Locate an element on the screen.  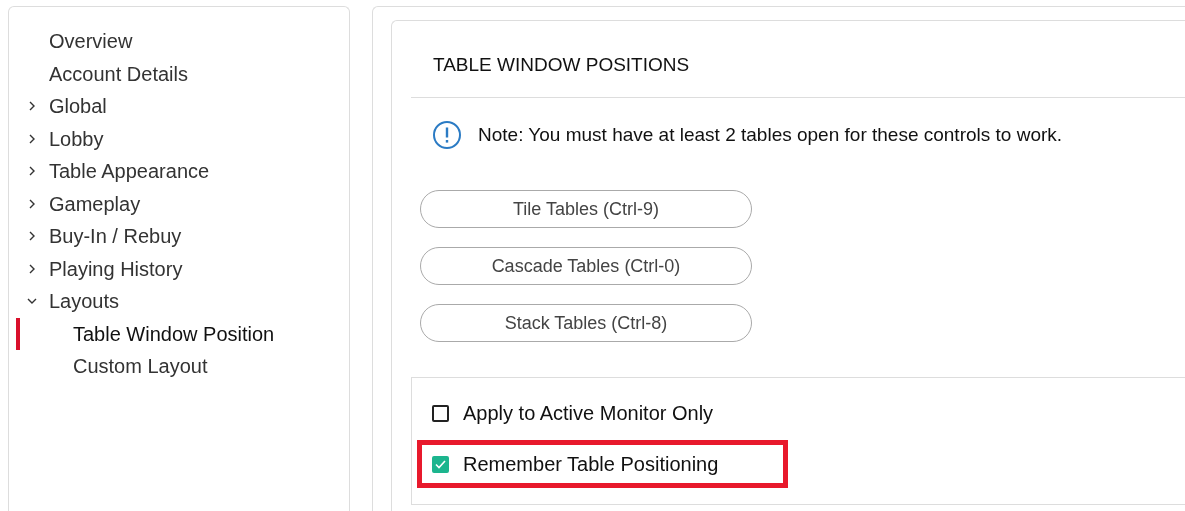
check-icon is located at coordinates (440, 464).